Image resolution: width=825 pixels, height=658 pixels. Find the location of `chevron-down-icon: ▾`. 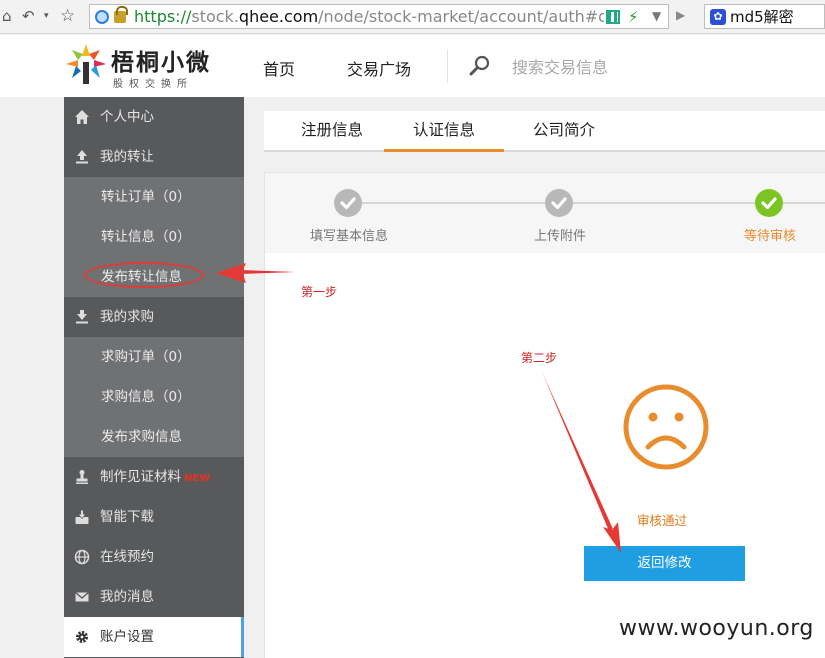

chevron-down-icon: ▾ is located at coordinates (46, 16).